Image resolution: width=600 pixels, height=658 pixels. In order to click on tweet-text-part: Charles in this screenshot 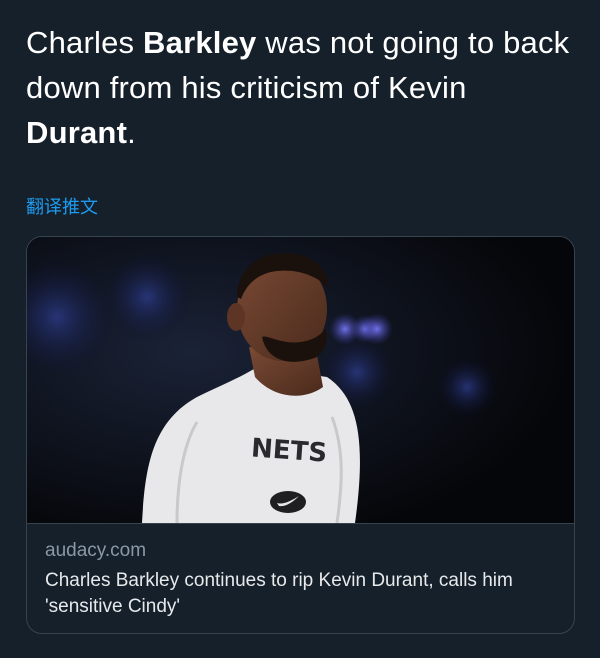, I will do `click(85, 42)`.